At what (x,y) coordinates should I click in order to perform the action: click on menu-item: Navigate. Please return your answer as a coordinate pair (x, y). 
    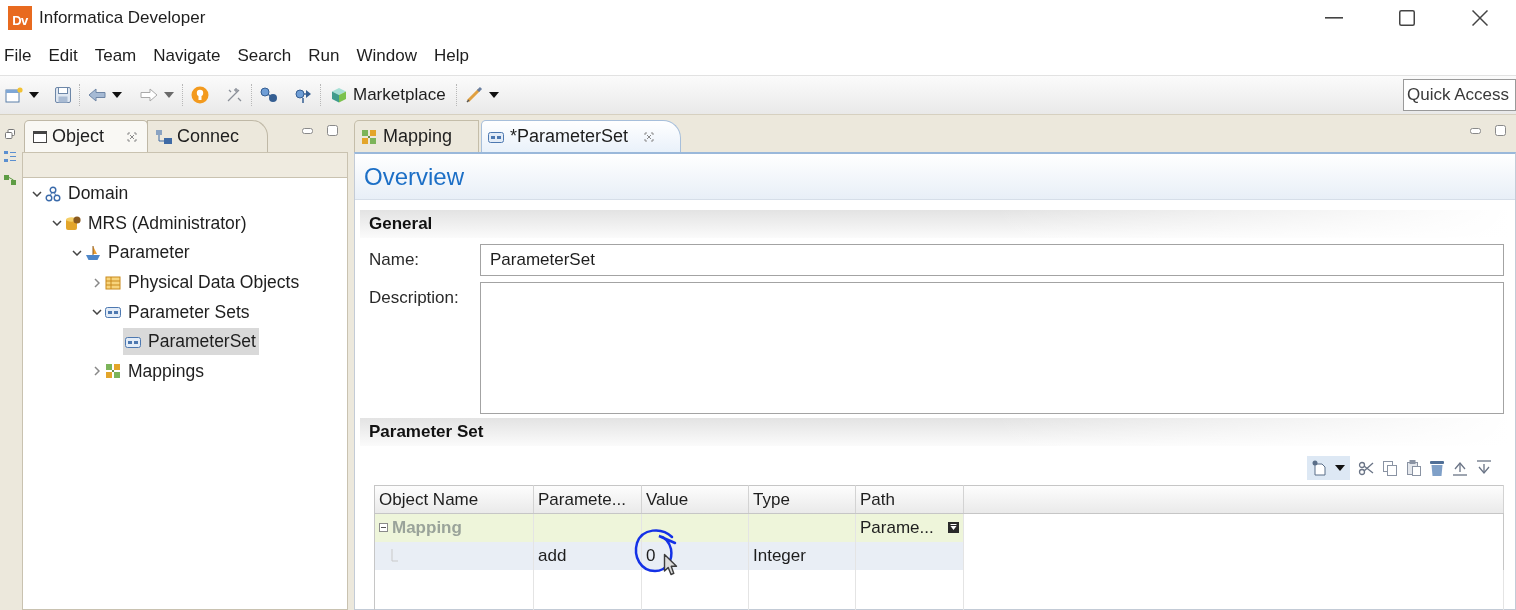
    Looking at the image, I should click on (187, 55).